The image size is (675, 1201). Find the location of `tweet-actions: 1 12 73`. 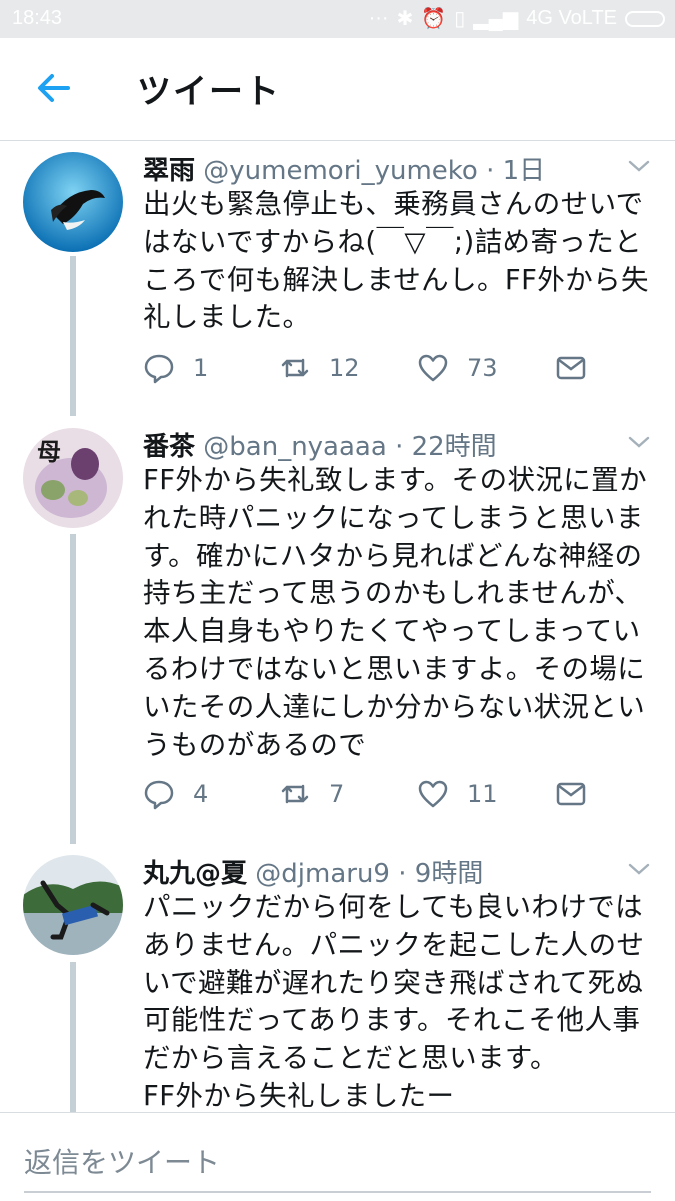

tweet-actions: 1 12 73 is located at coordinates (378, 372).